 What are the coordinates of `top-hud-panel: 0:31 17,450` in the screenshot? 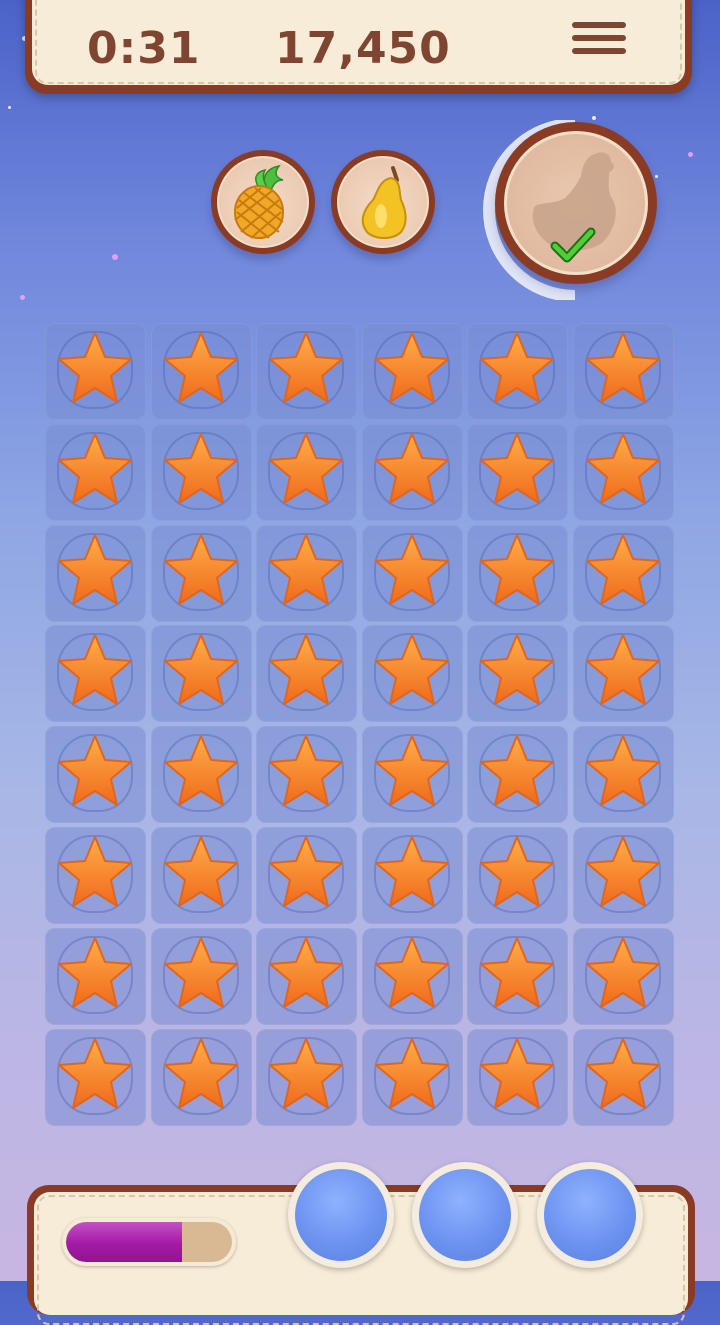 It's located at (358, 47).